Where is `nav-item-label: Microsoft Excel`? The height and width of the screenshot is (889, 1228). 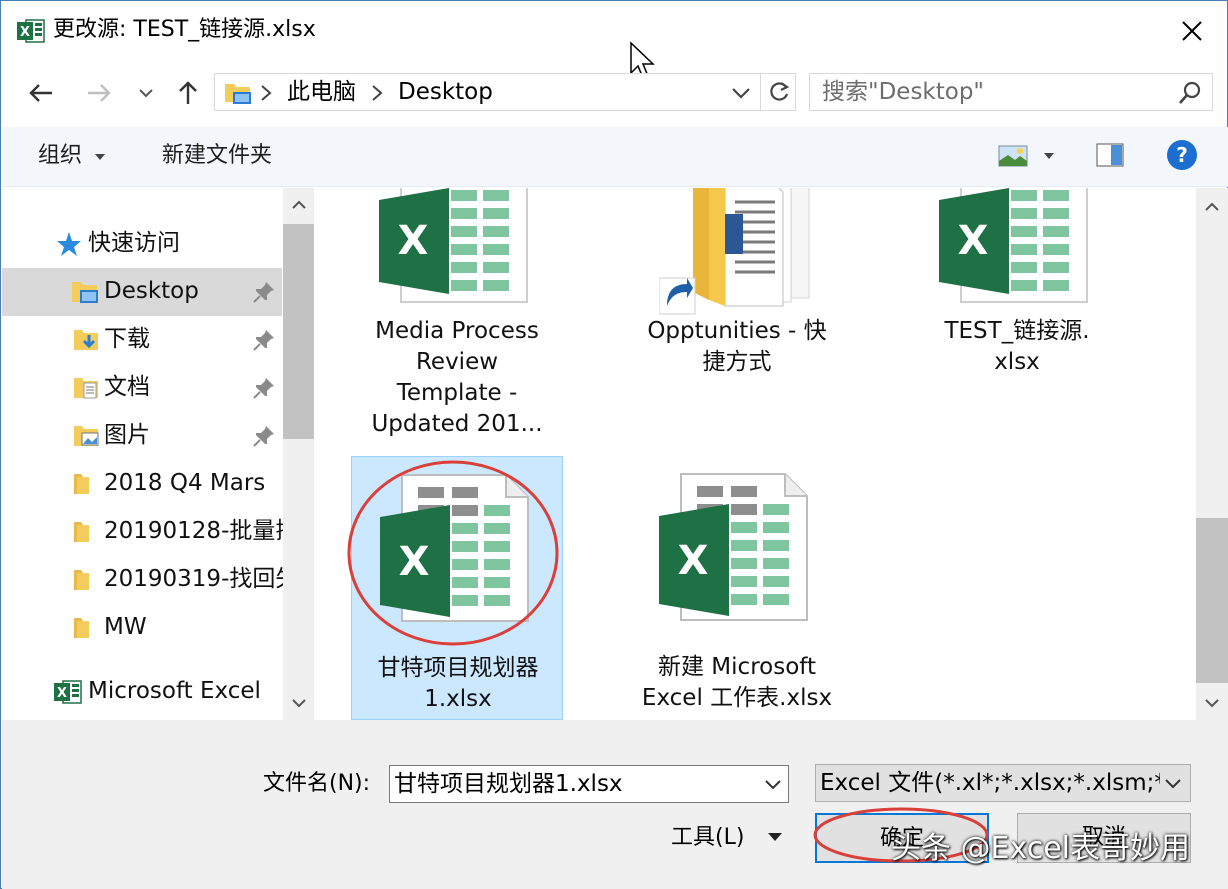
nav-item-label: Microsoft Excel is located at coordinates (174, 691).